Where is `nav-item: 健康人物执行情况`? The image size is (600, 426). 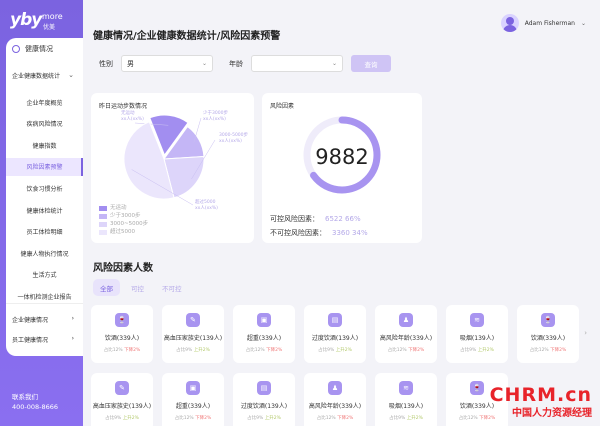
nav-item: 健康人物执行情况 is located at coordinates (44, 253).